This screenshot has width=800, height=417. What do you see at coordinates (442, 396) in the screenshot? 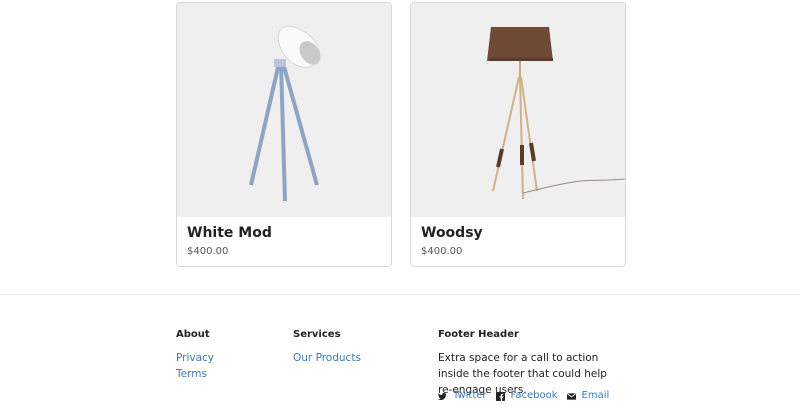
I see `twitter-icon` at bounding box center [442, 396].